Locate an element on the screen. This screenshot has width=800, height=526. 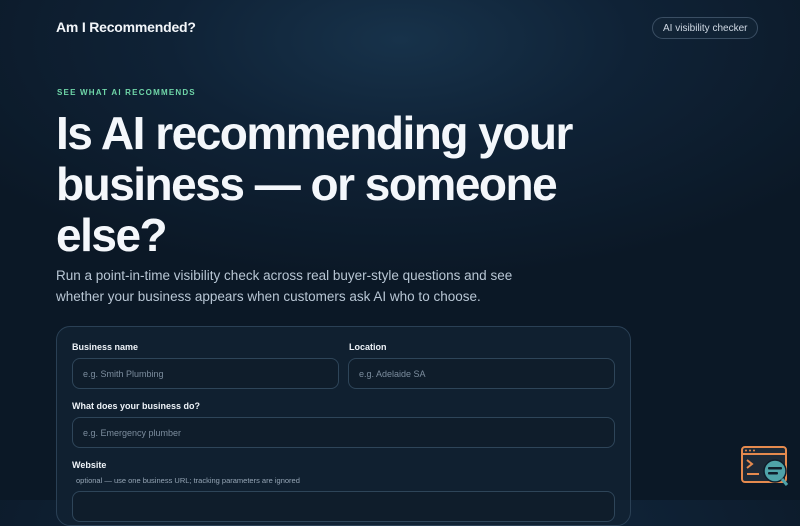
support-chat-icon-graphic is located at coordinates (765, 466).